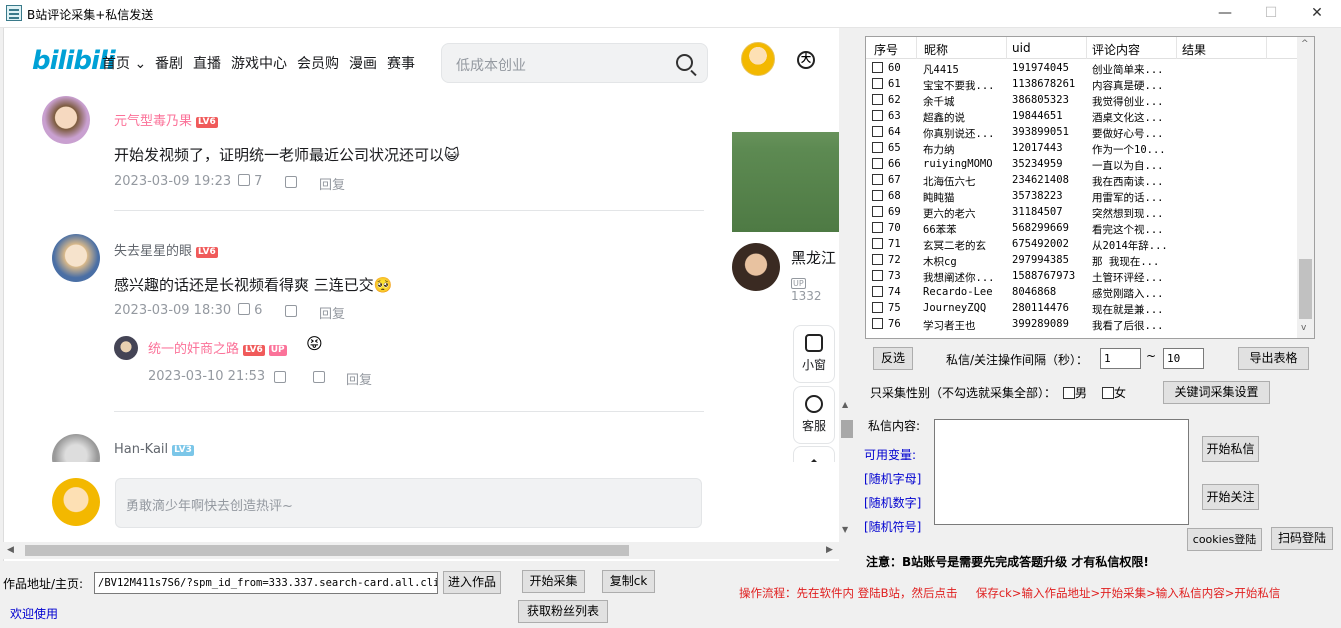  What do you see at coordinates (1216, 392) in the screenshot?
I see `keyword-settings-button: 关键词采集设置` at bounding box center [1216, 392].